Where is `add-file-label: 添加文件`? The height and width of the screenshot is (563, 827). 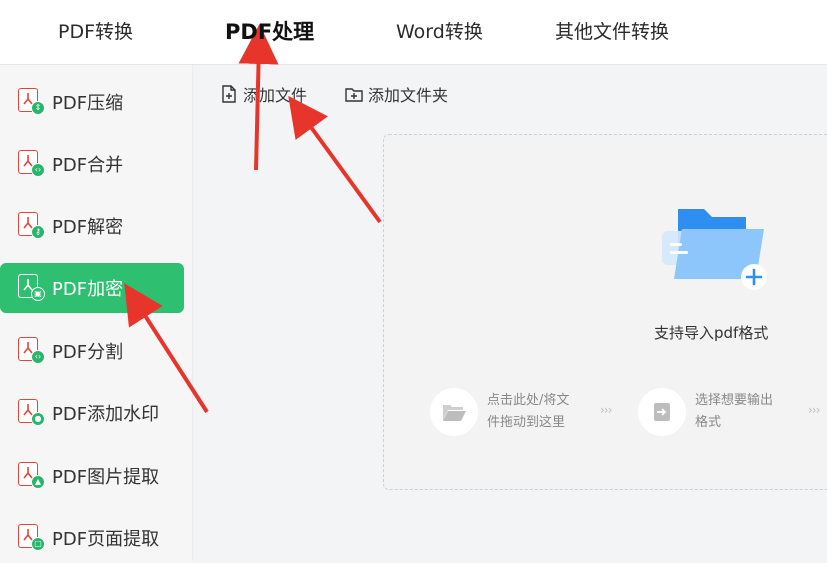
add-file-label: 添加文件 is located at coordinates (275, 95).